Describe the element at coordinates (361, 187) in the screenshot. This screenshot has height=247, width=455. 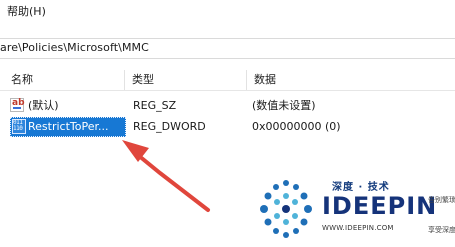
I see `watermark-tagline: 深度 · 技术` at that location.